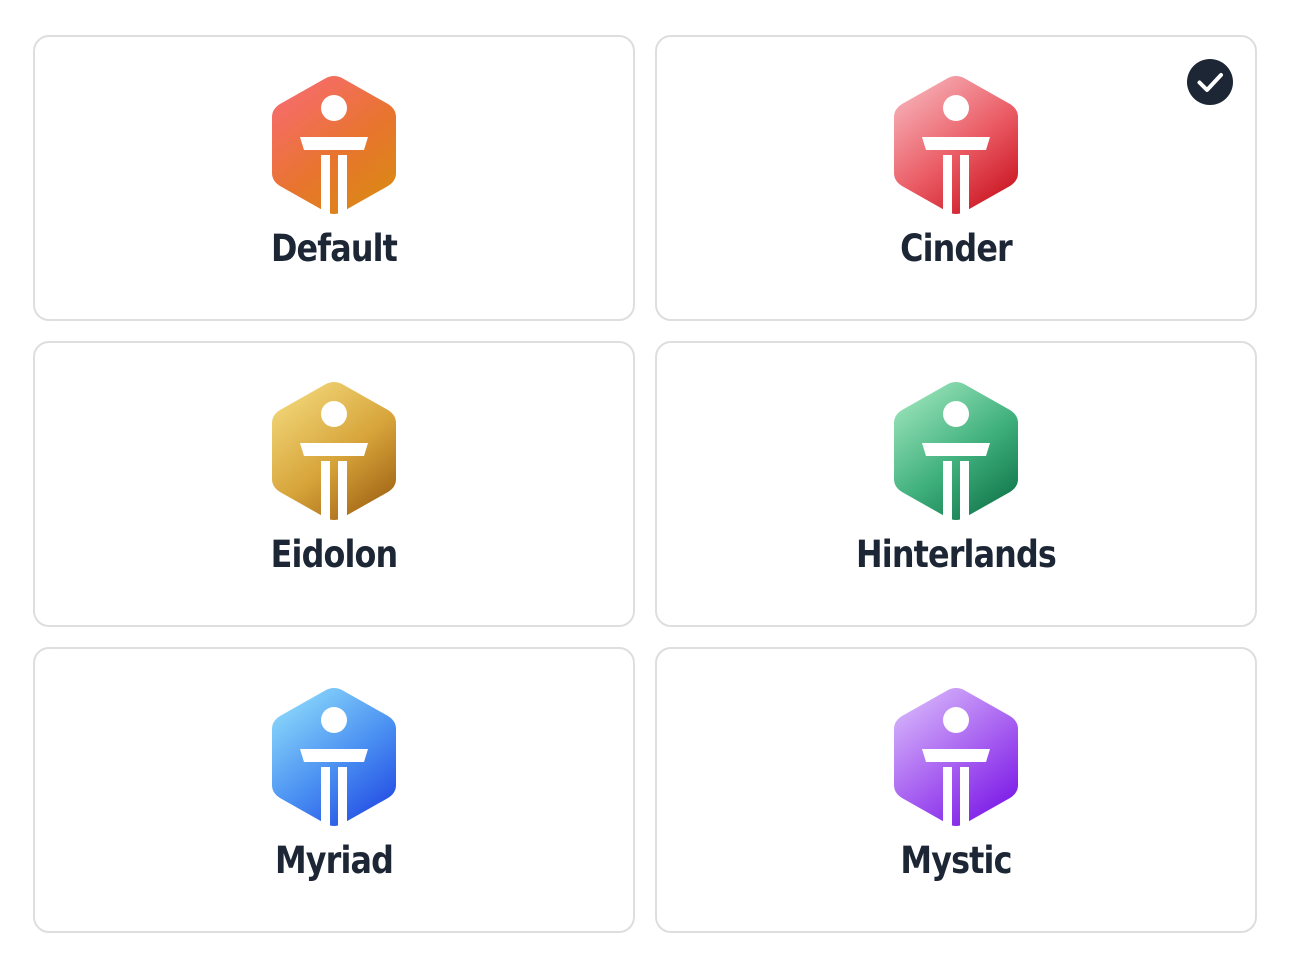  I want to click on theme-card-default: Default, so click(334, 178).